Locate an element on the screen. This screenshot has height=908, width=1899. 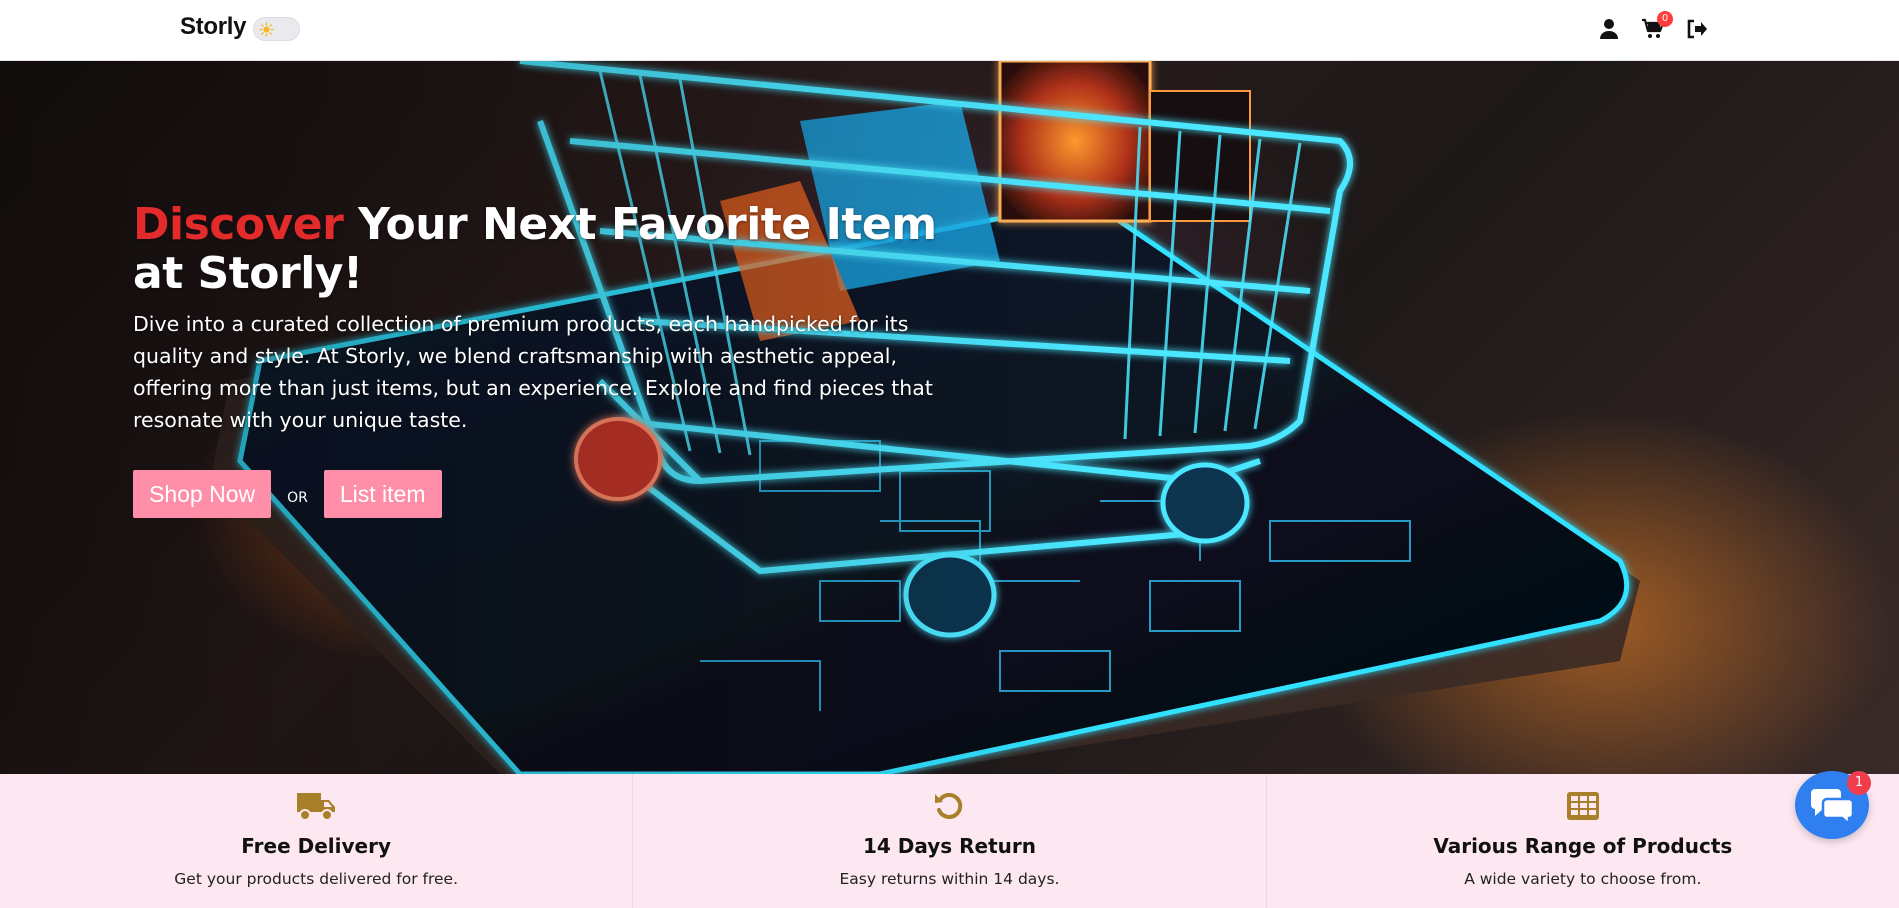
feature-text: A wide variety to choose from. is located at coordinates (1583, 879).